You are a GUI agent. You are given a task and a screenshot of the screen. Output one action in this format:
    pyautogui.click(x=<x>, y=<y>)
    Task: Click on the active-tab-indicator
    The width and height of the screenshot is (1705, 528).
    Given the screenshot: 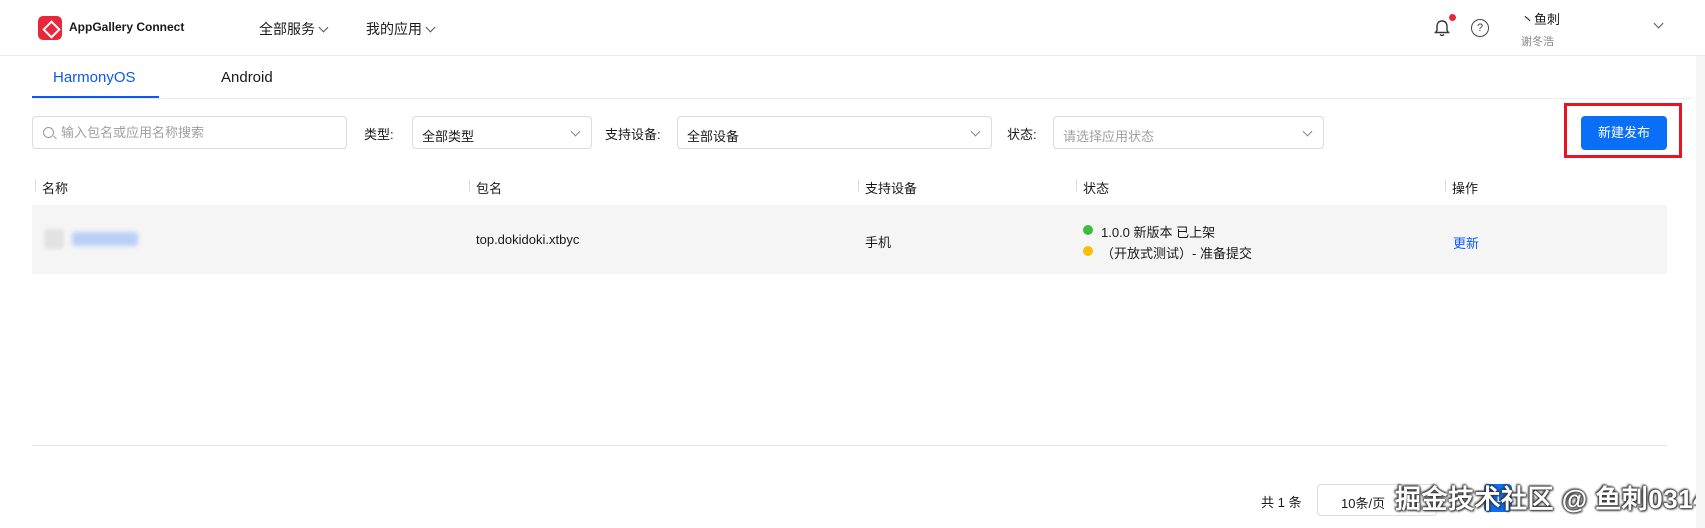 What is the action you would take?
    pyautogui.click(x=95, y=97)
    